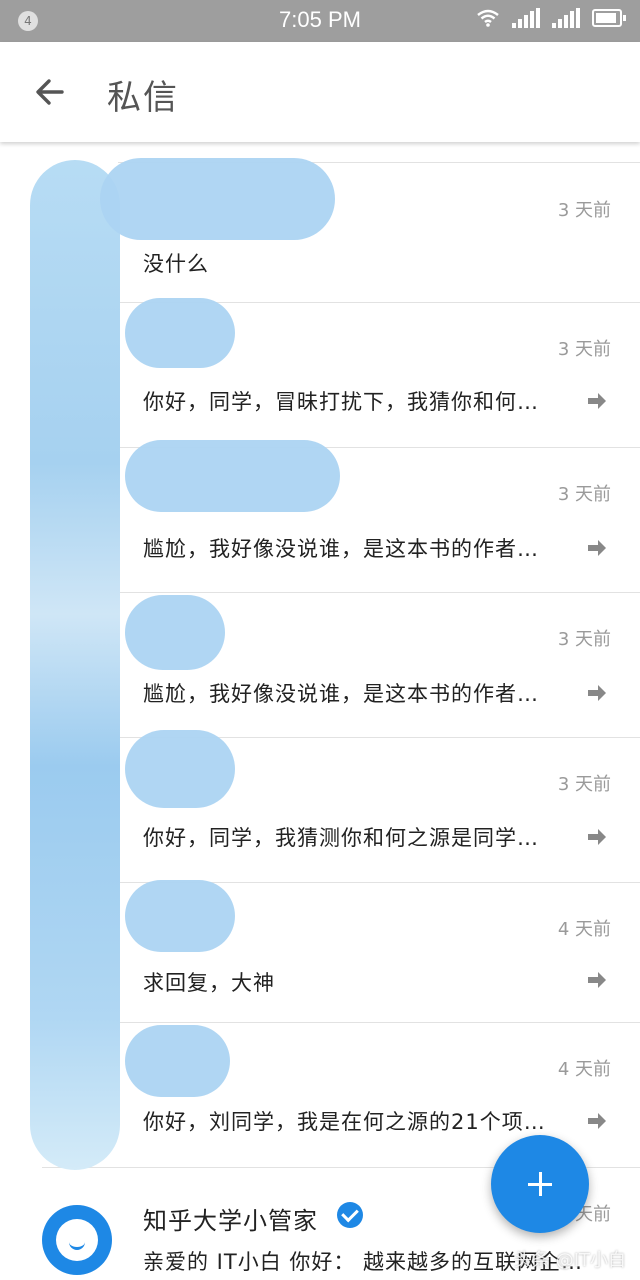  What do you see at coordinates (176, 264) in the screenshot?
I see `conversation-preview: 没什么` at bounding box center [176, 264].